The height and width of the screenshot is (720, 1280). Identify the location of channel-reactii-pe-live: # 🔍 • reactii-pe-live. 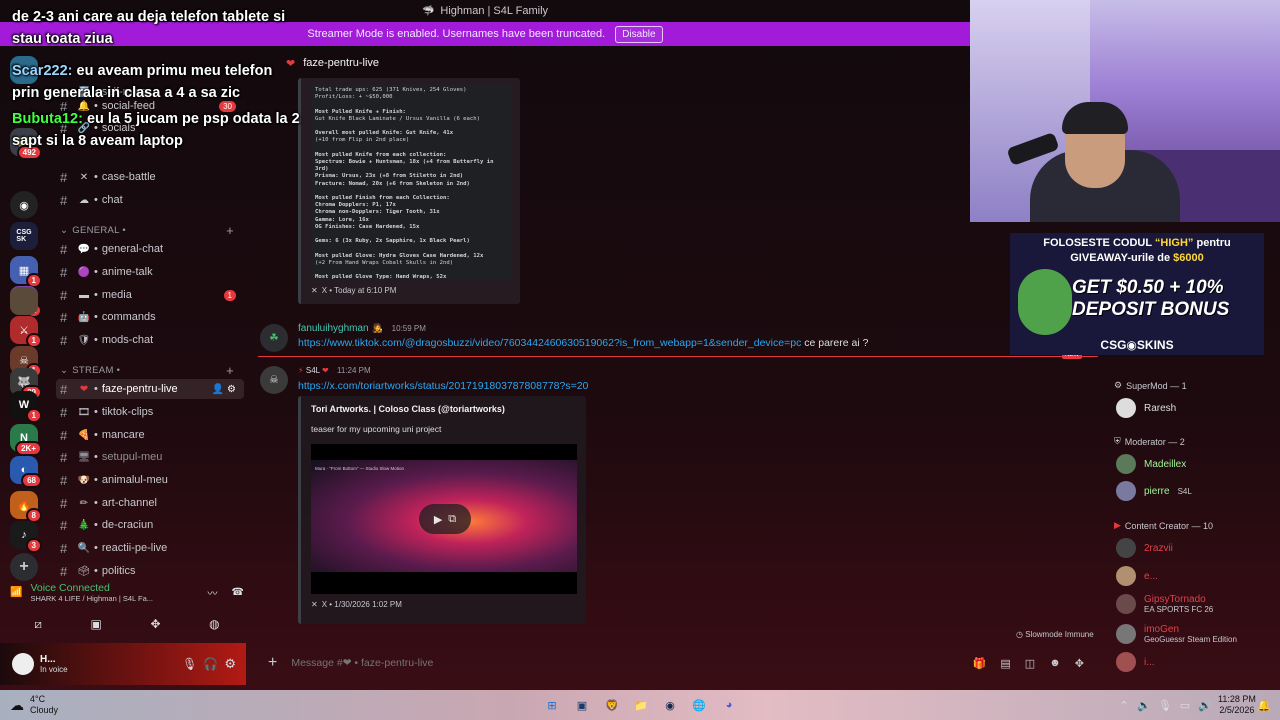
(150, 548).